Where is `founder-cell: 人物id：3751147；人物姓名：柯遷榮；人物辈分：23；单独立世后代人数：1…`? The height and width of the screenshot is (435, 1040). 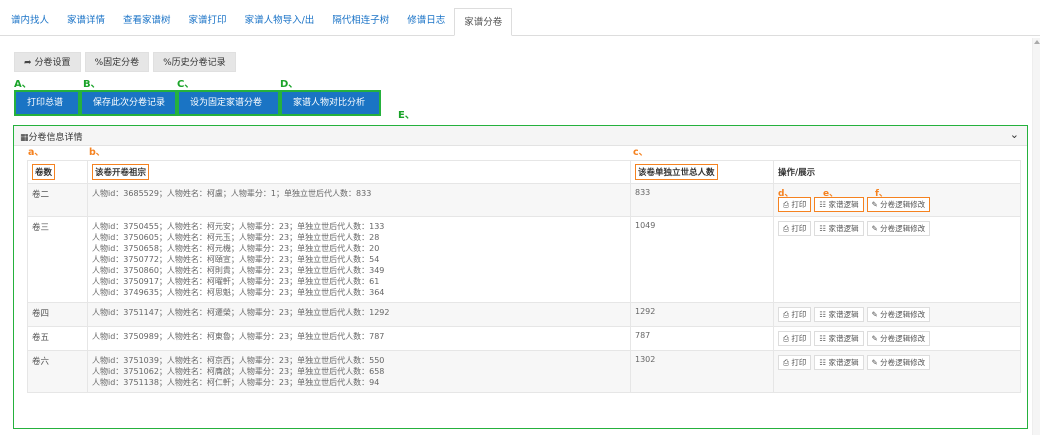 founder-cell: 人物id：3751147；人物姓名：柯遷榮；人物辈分：23；单独立世后代人数：1… is located at coordinates (359, 314).